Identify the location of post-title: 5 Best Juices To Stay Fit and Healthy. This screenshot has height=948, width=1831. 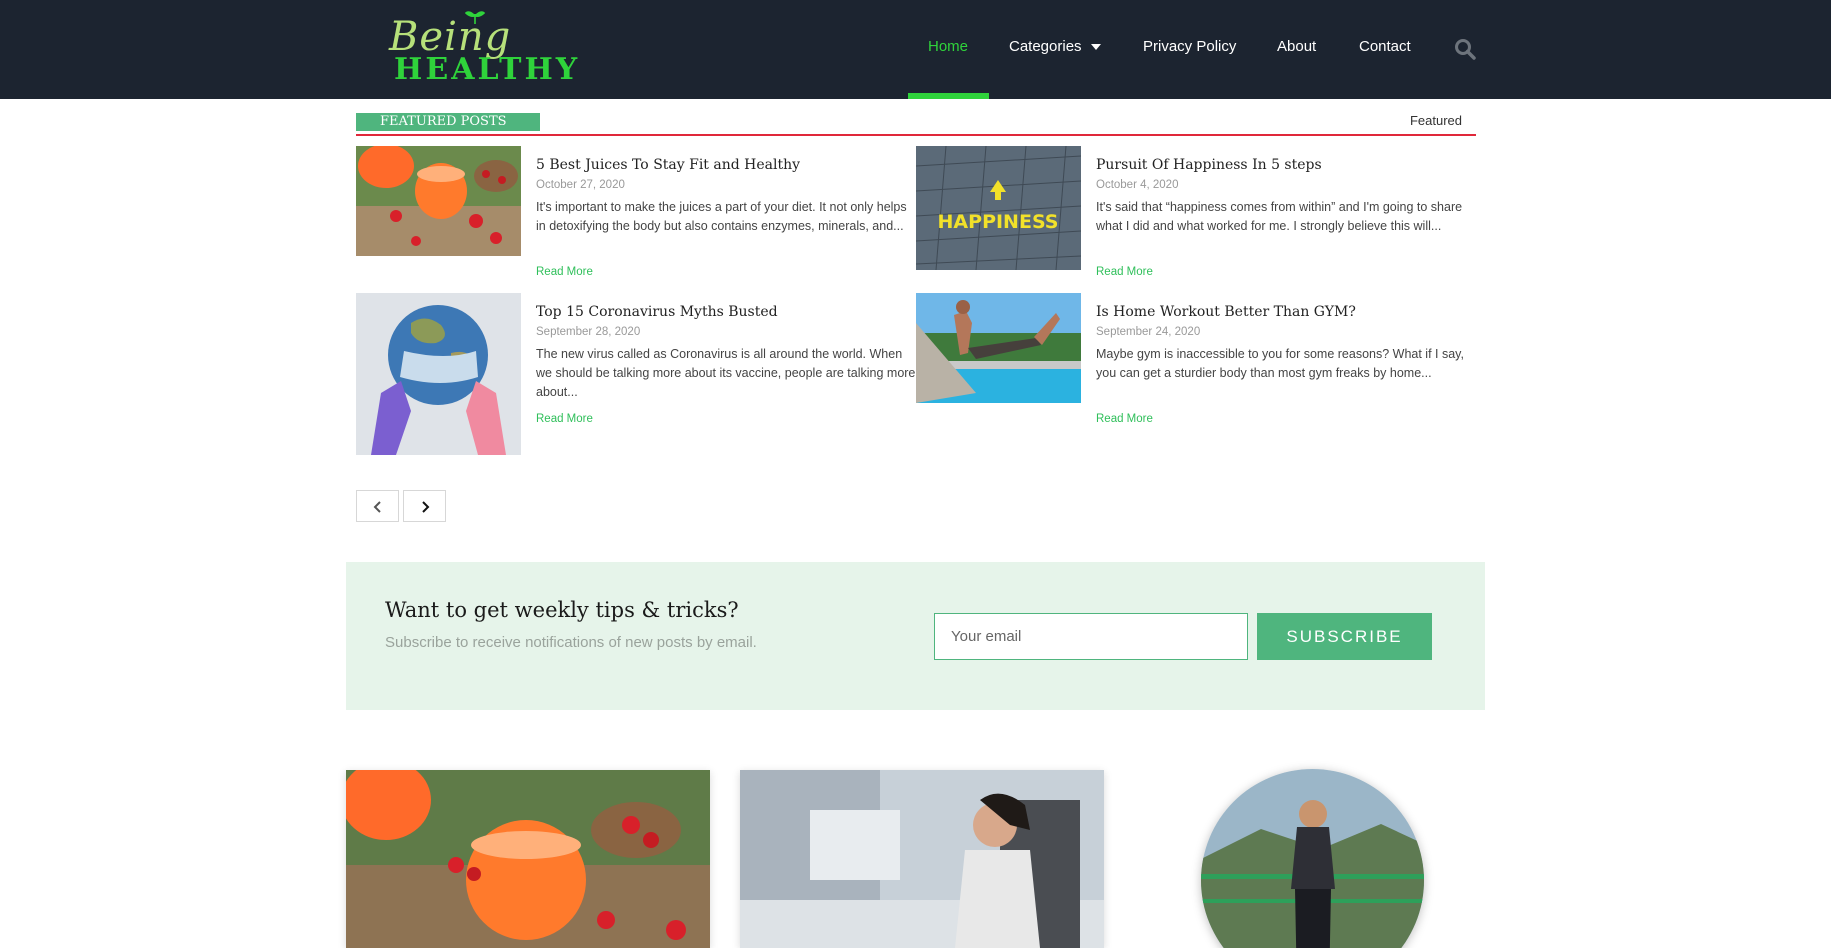
(668, 165).